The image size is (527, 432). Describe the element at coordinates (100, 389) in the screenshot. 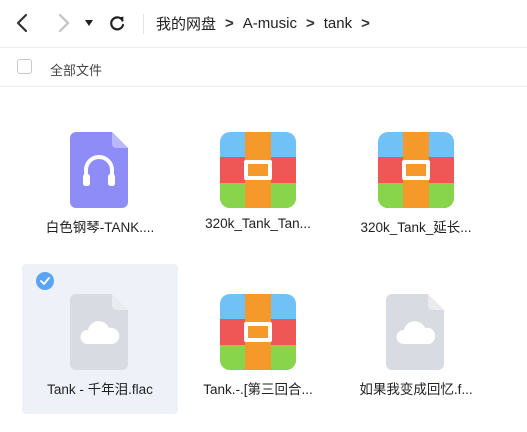

I see `file-name: Tank - 千年泪.flac` at that location.